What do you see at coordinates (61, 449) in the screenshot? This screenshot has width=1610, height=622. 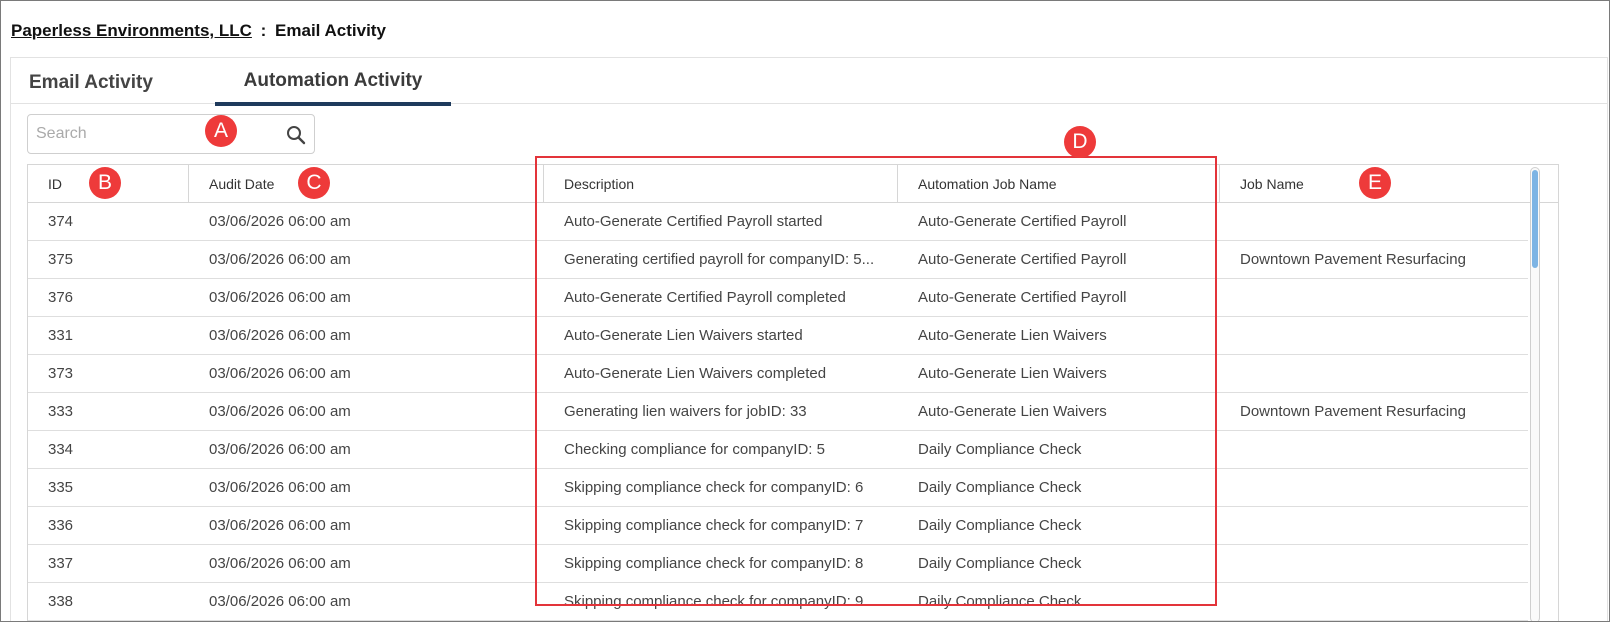 I see `cell-id: 334` at bounding box center [61, 449].